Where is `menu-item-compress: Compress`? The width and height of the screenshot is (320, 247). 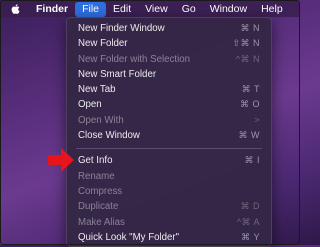 menu-item-compress: Compress is located at coordinates (169, 191).